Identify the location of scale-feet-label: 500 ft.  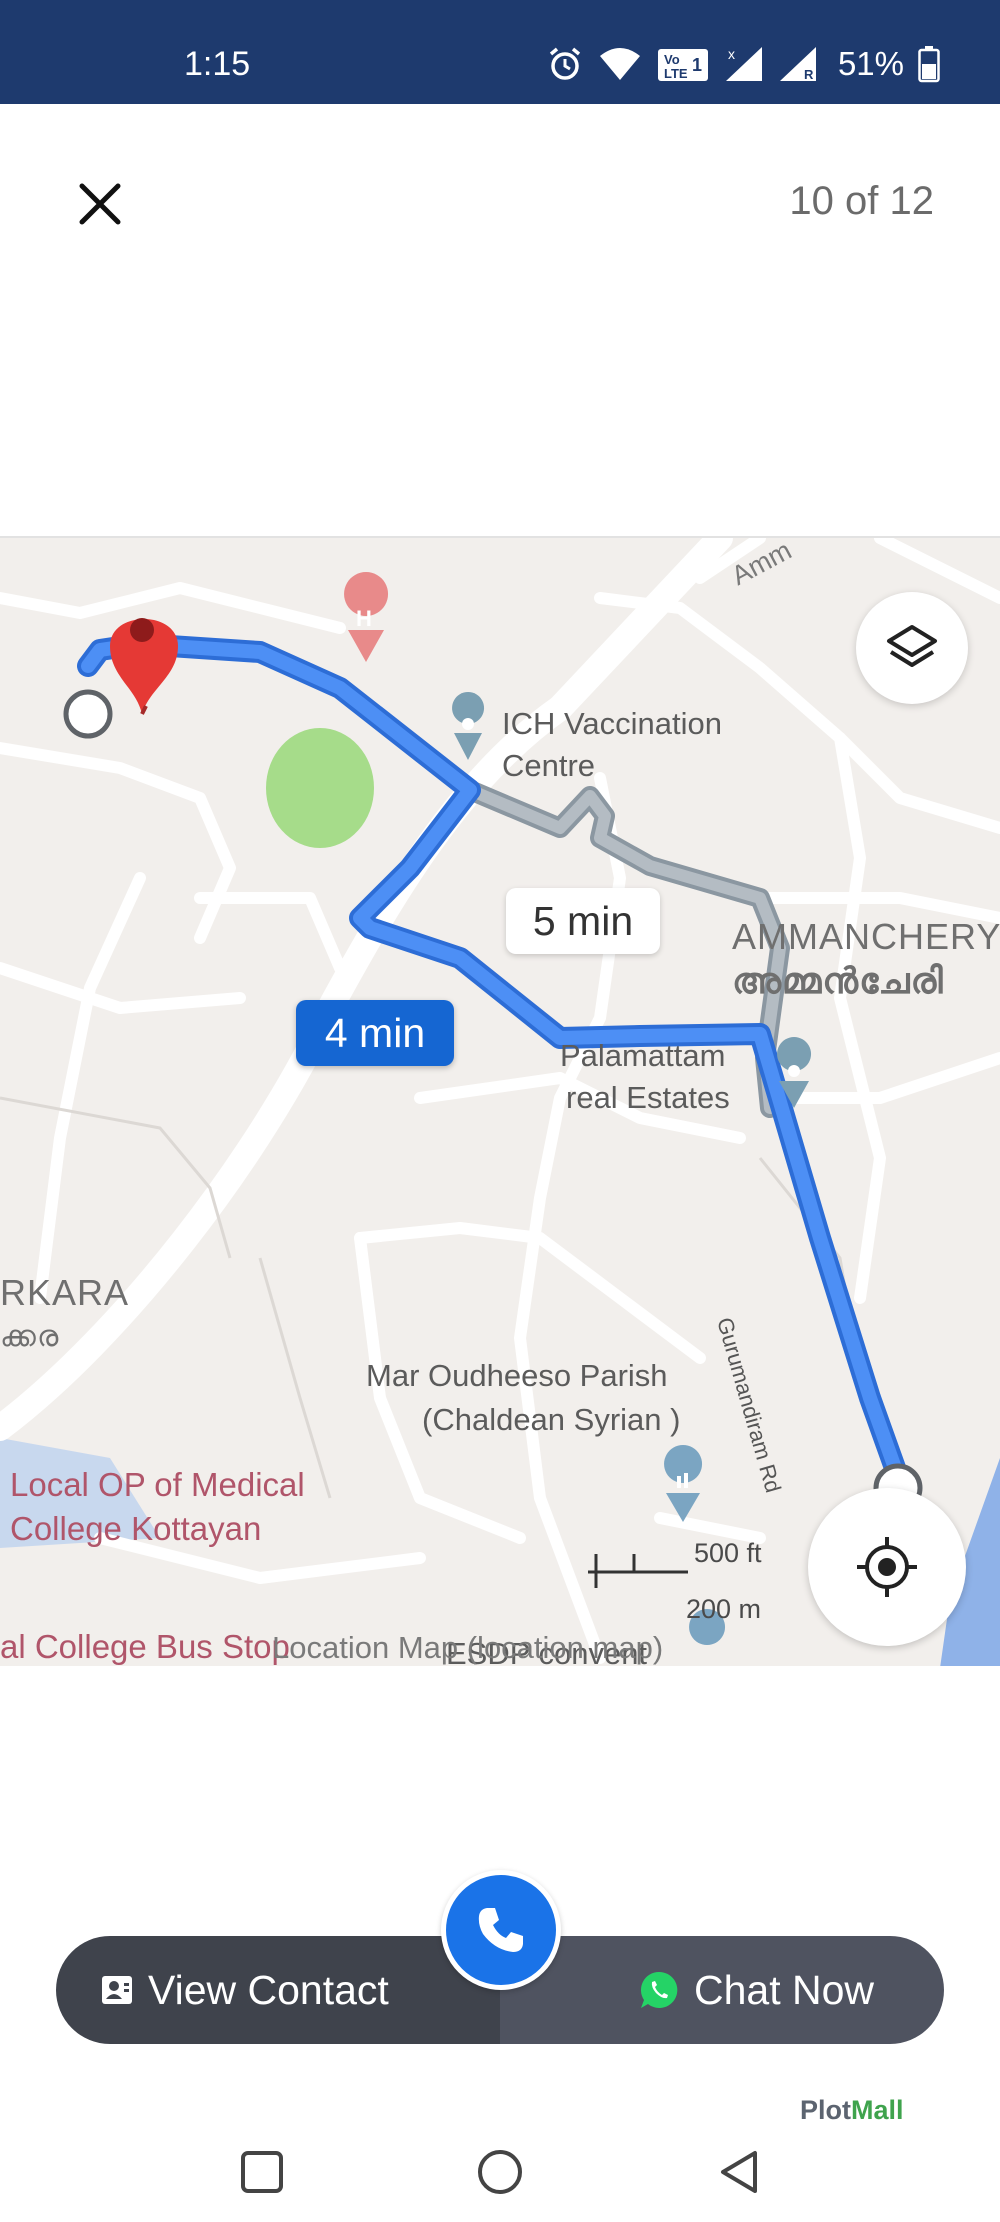
(728, 1553).